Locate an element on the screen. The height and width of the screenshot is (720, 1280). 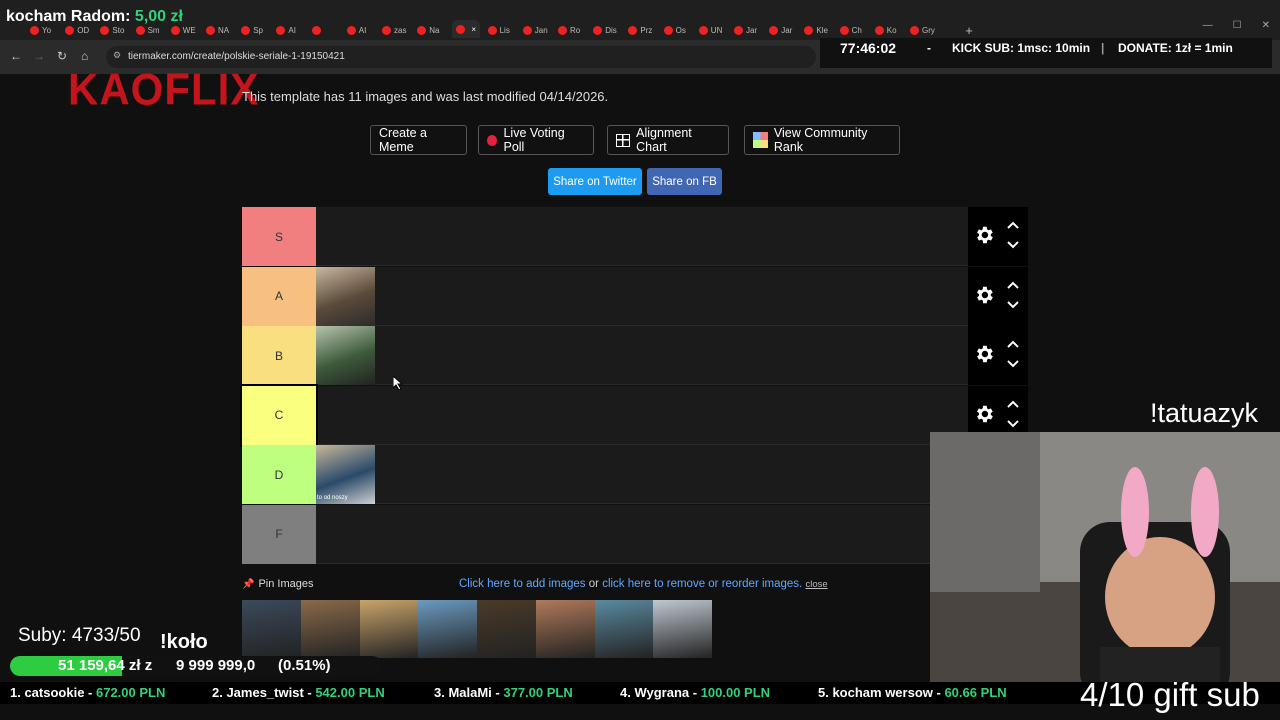
tab-title: Gry is located at coordinates (928, 30).